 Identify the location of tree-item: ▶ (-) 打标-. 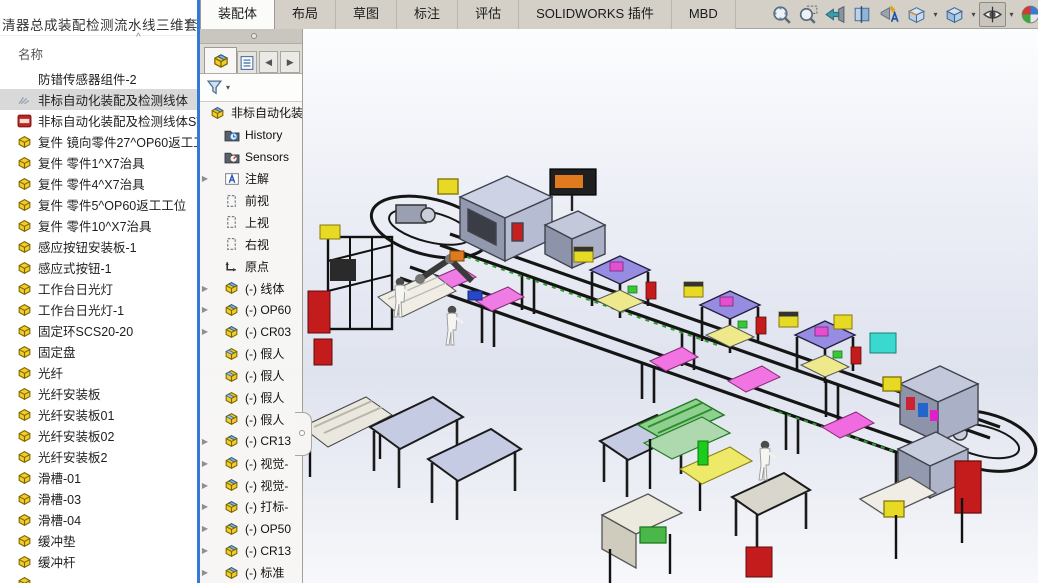
(251, 507).